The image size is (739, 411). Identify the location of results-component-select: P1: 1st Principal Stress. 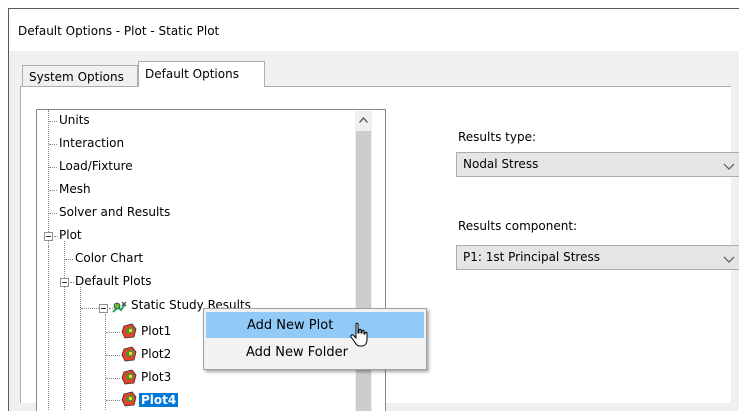
(597, 257).